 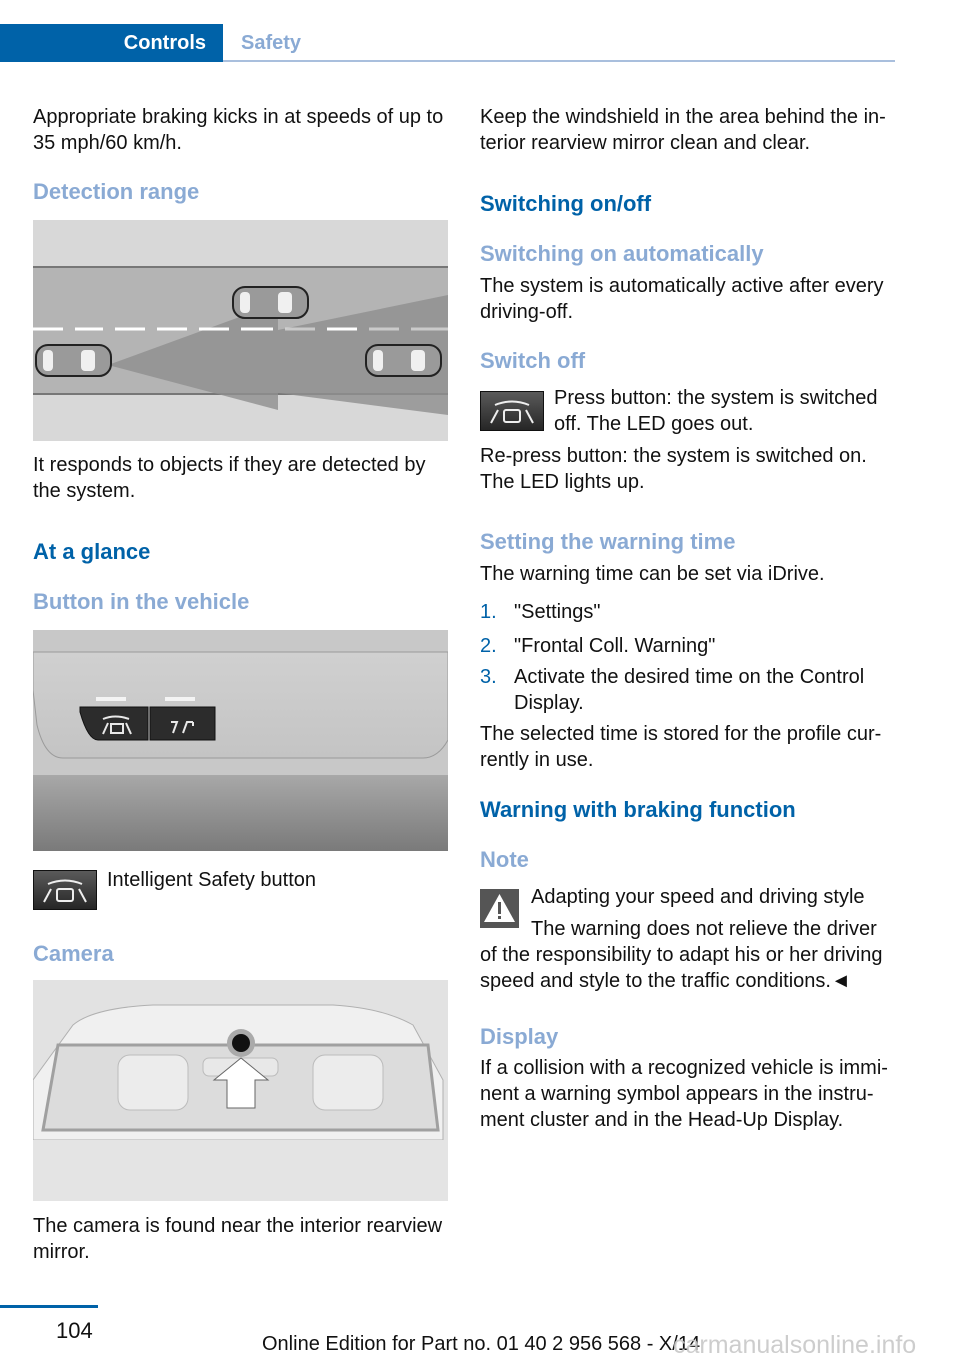 I want to click on detection-range-illustration, so click(x=240, y=330).